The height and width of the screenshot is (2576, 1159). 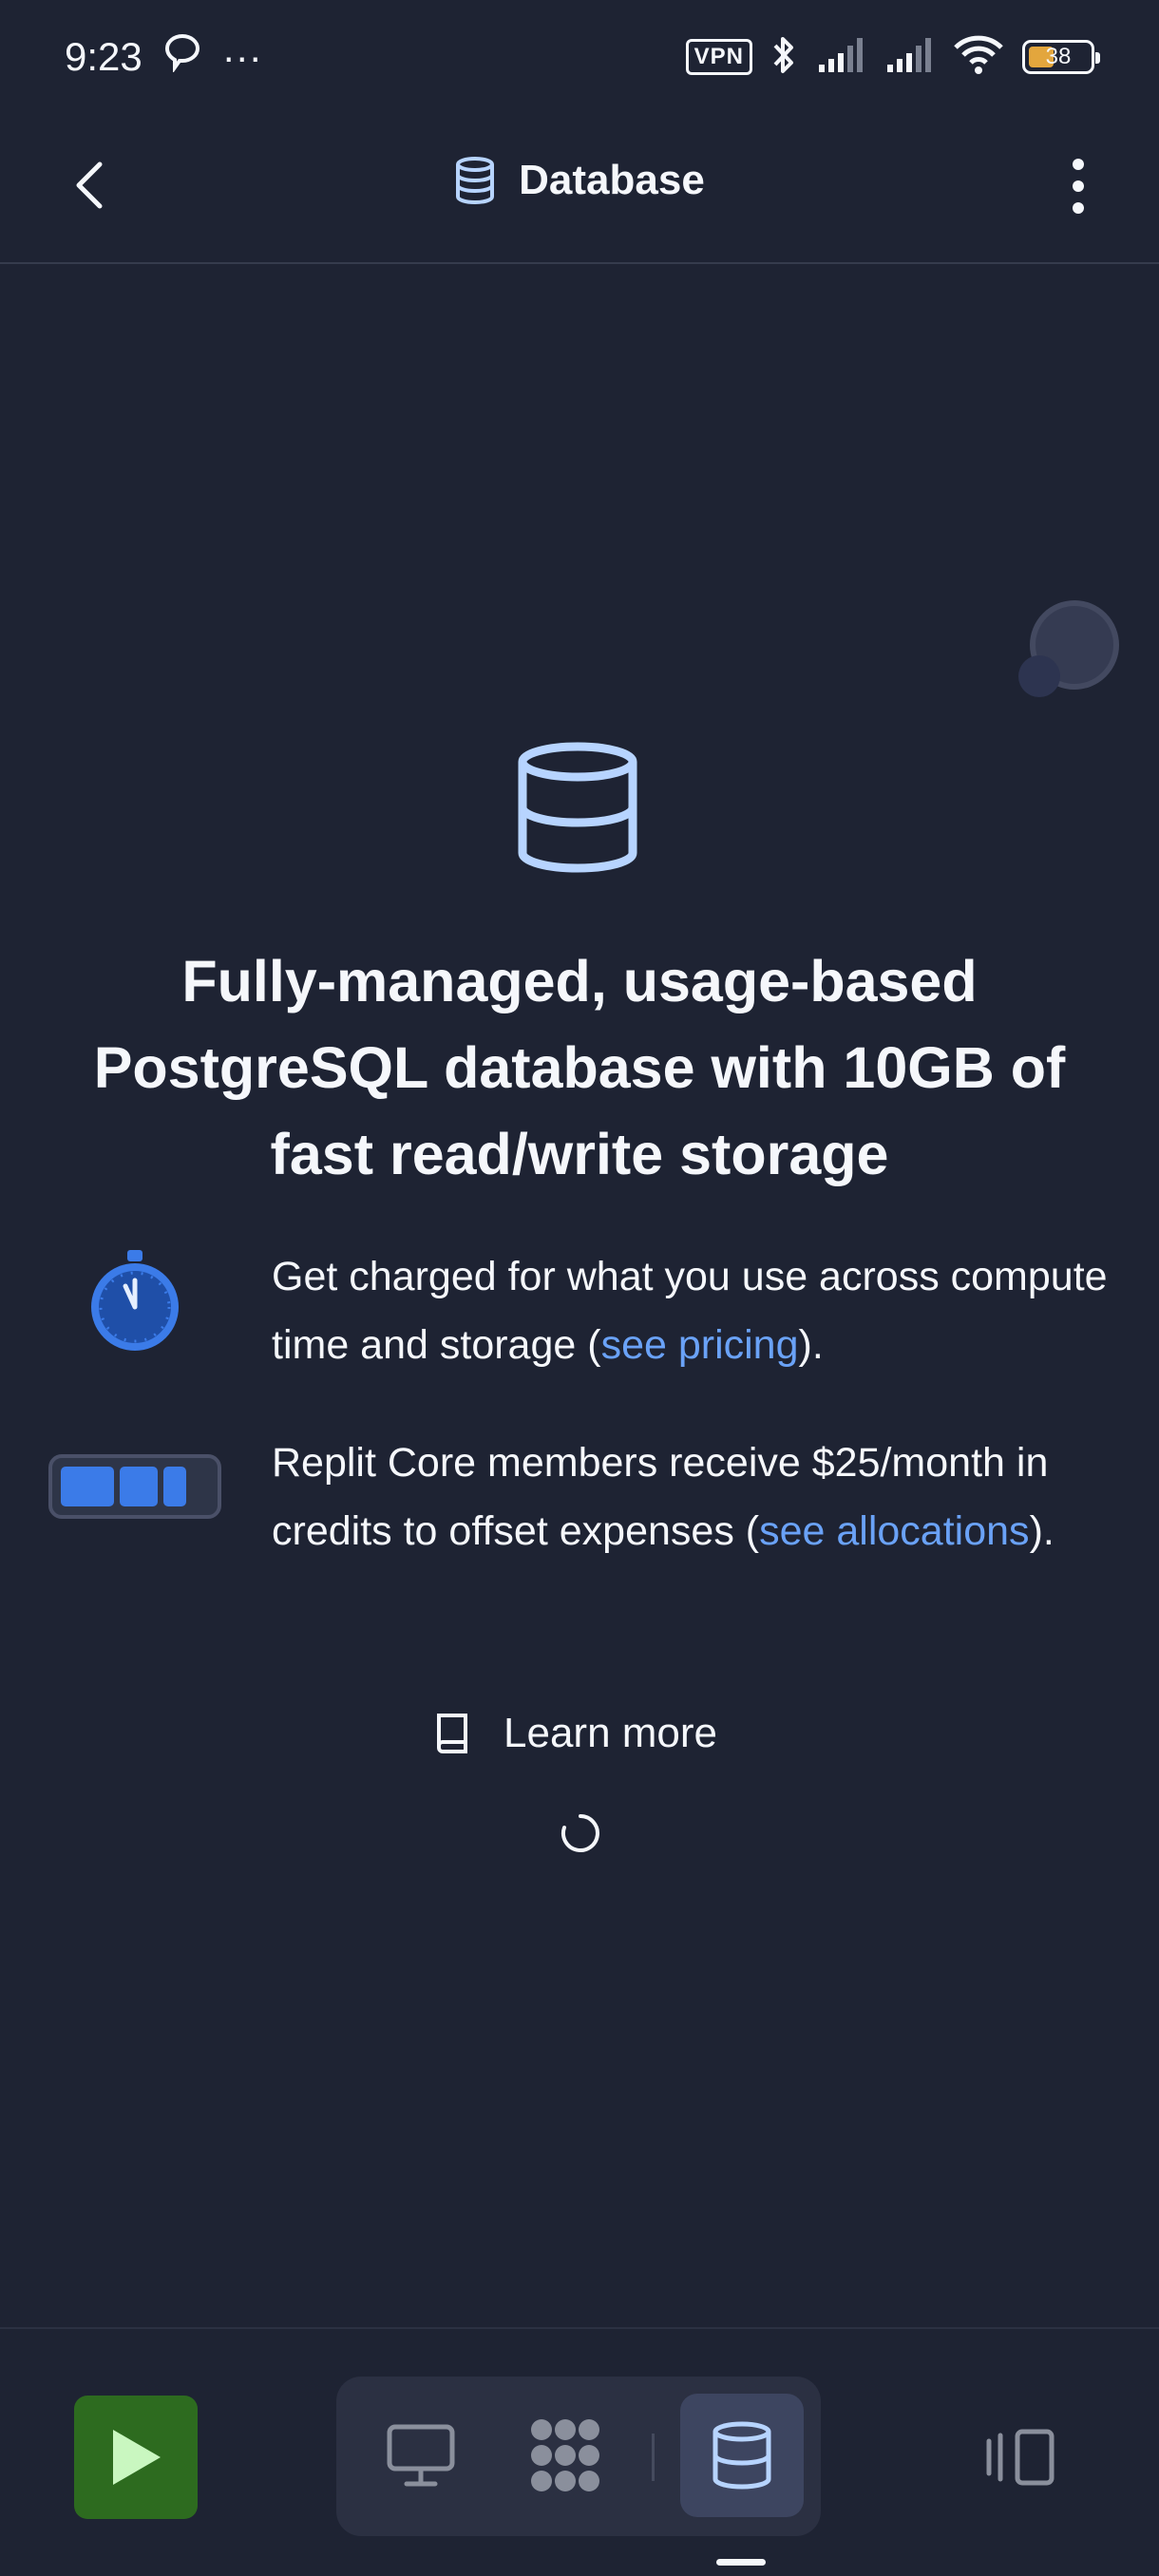 I want to click on battery-icon: 38, so click(x=1061, y=57).